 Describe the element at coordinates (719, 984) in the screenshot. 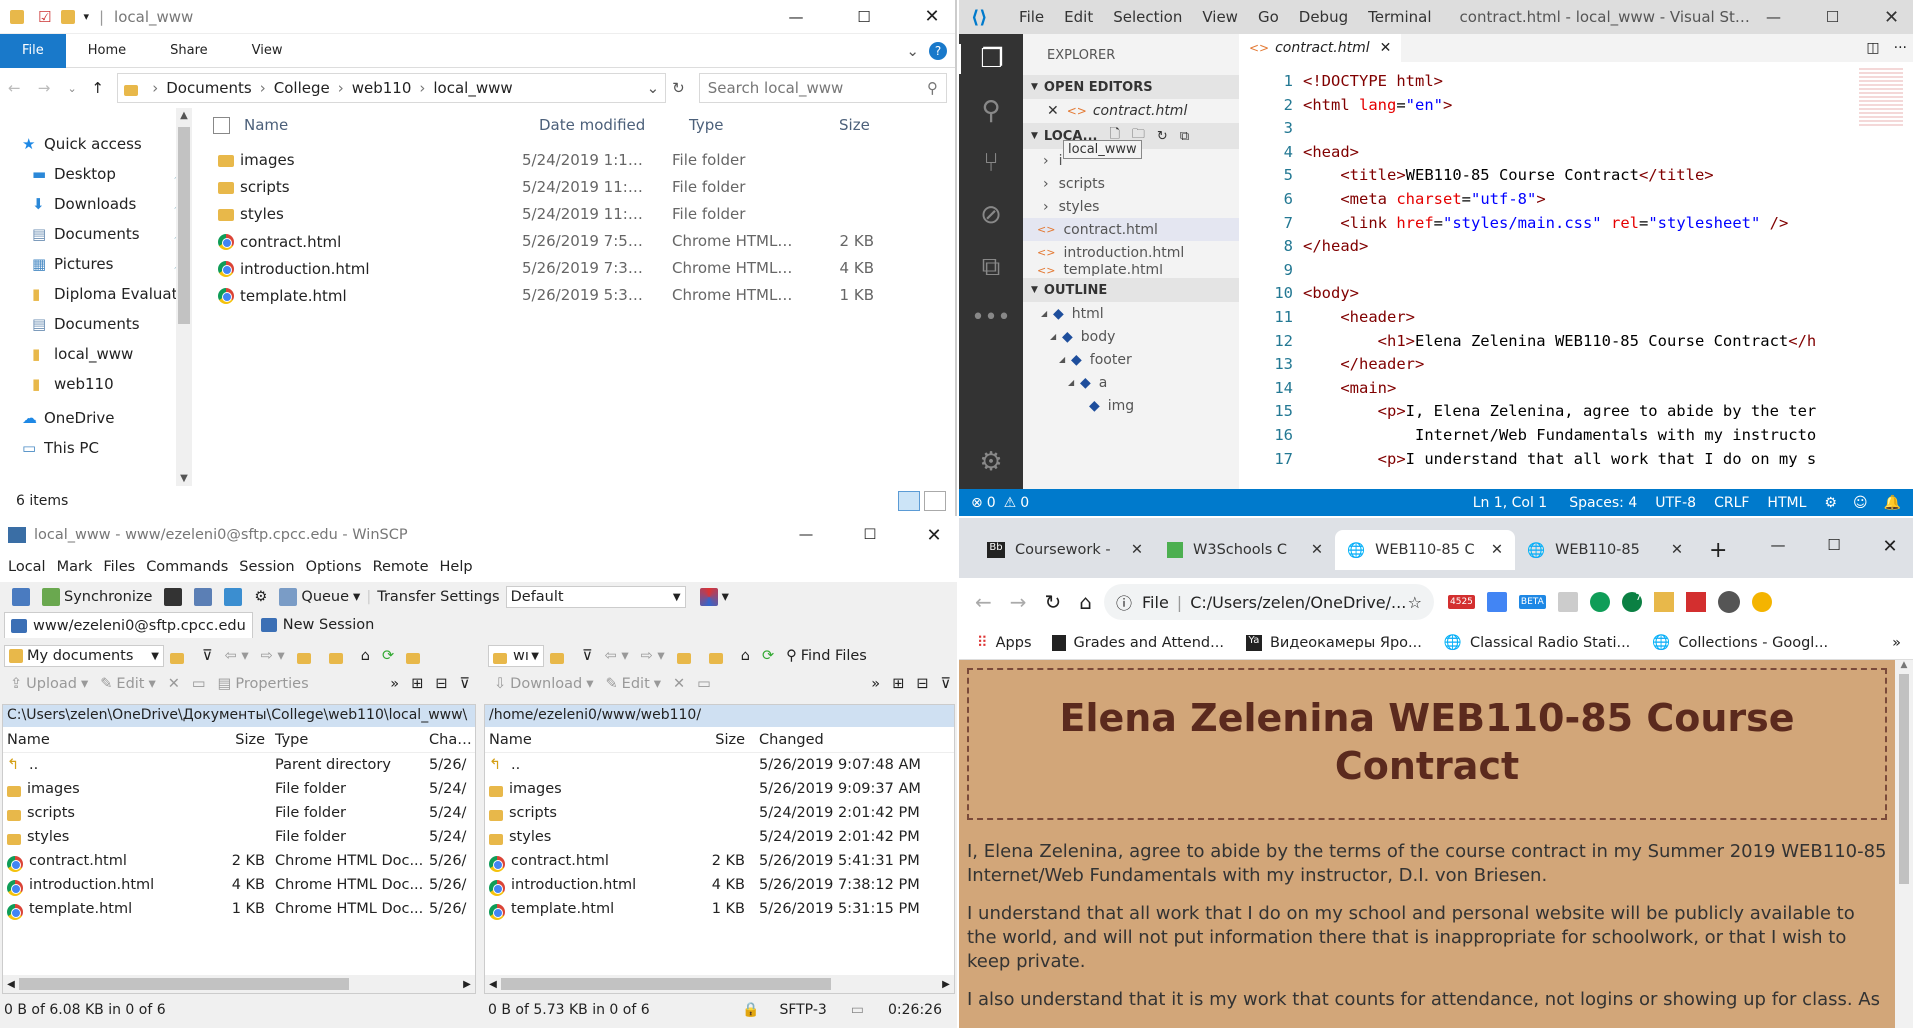

I see `remote-h-scrollbar: ◀ ▶` at that location.